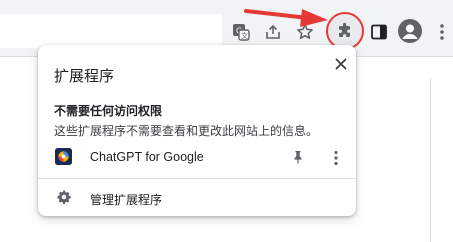 The width and height of the screenshot is (453, 242). Describe the element at coordinates (197, 178) in the screenshot. I see `popup-divider` at that location.